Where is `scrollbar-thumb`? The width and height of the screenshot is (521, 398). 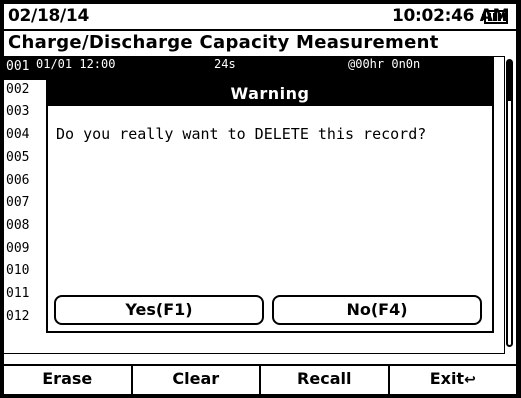 scrollbar-thumb is located at coordinates (509, 81).